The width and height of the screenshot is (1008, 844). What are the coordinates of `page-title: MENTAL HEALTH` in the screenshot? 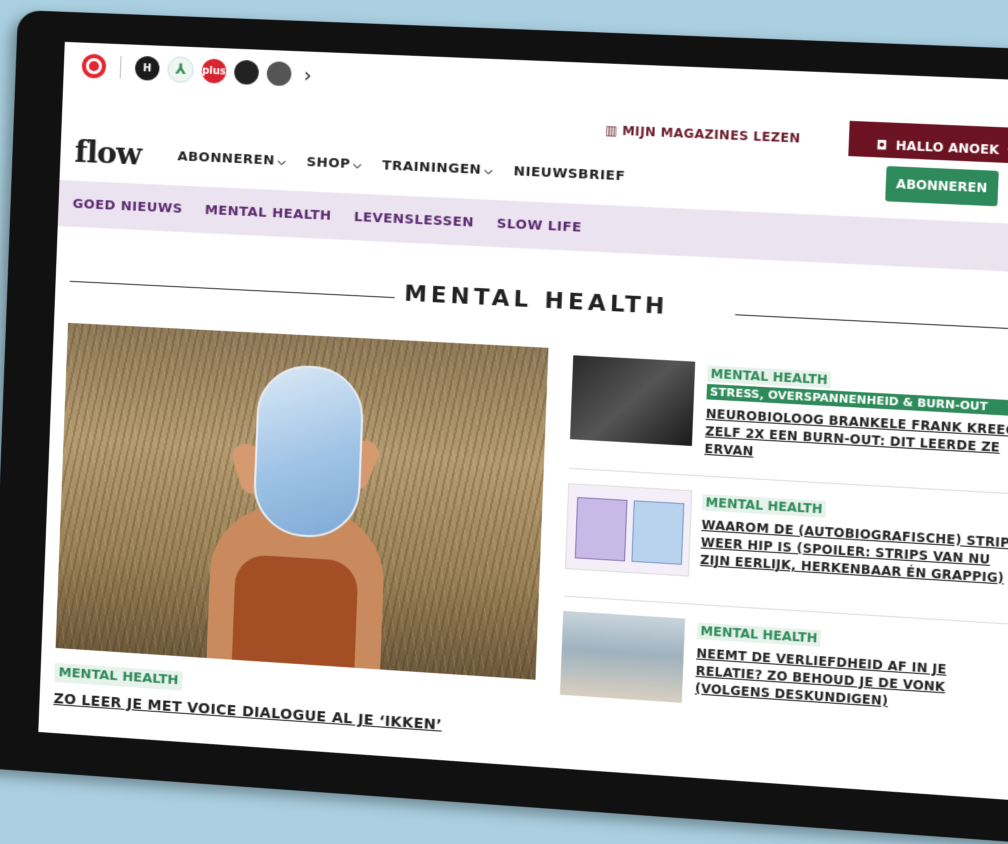 It's located at (536, 301).